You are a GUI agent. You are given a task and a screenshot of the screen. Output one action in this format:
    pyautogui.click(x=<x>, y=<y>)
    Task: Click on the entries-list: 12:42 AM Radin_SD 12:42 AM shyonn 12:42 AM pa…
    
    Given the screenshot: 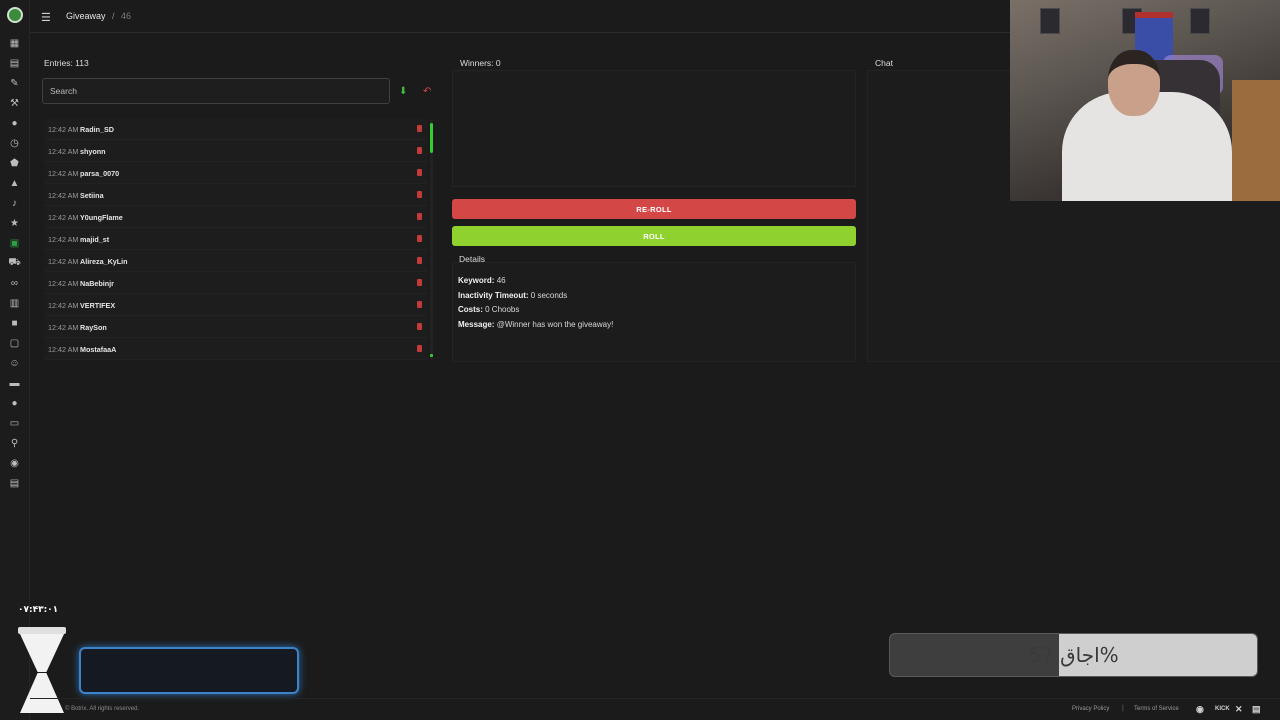 What is the action you would take?
    pyautogui.click(x=236, y=239)
    